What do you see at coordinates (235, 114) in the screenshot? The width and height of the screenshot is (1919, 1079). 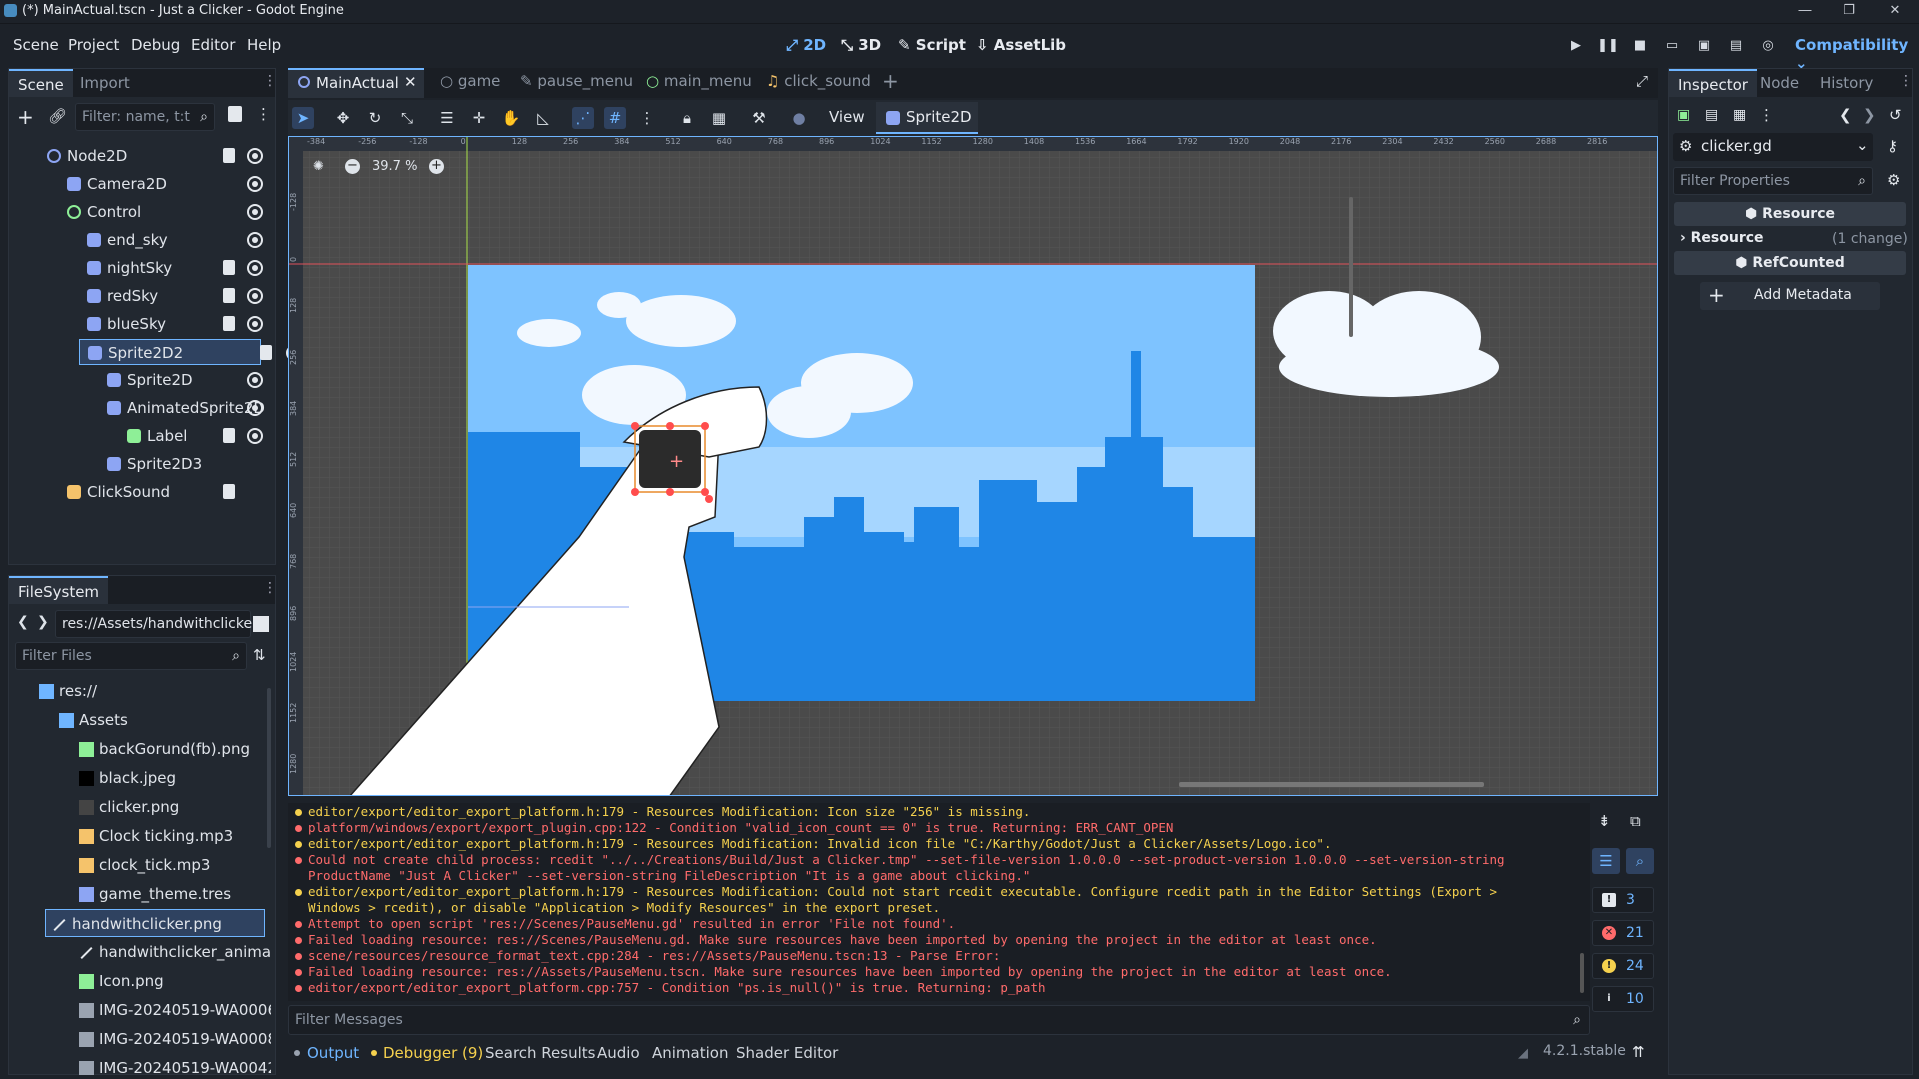 I see `attach-script-icon` at bounding box center [235, 114].